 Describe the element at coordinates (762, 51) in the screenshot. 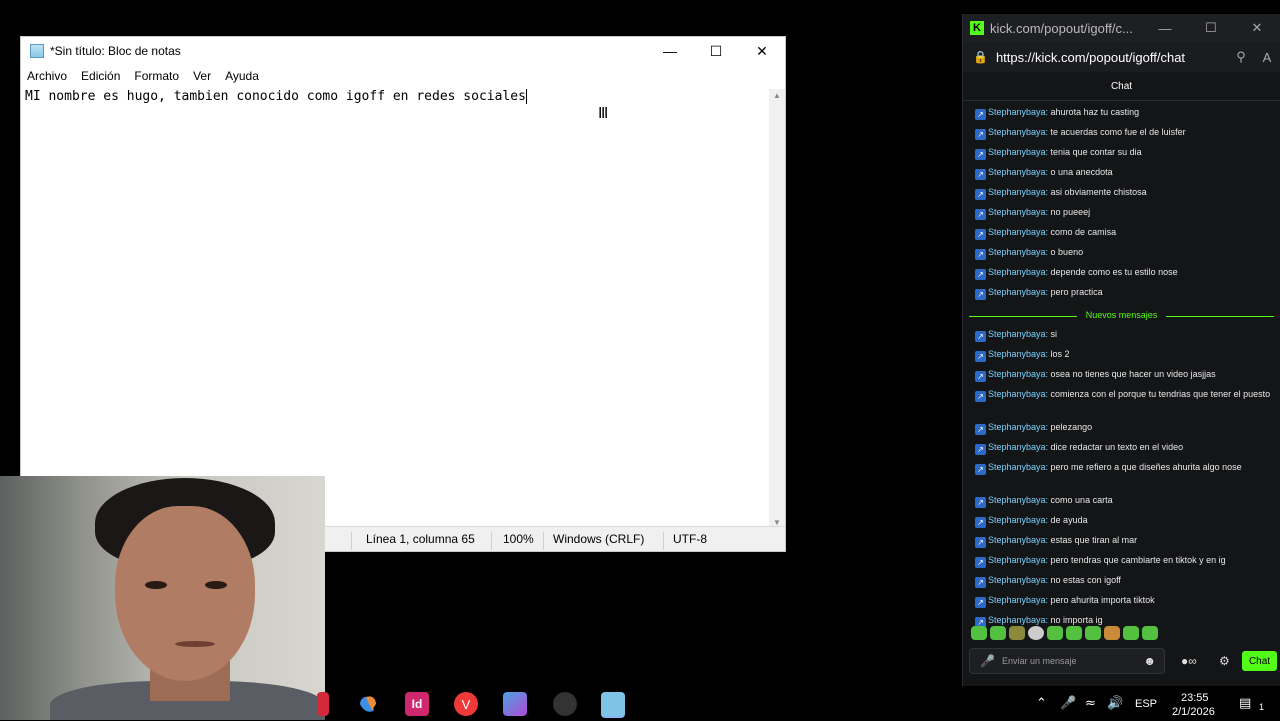

I see `close-button: ✕` at that location.